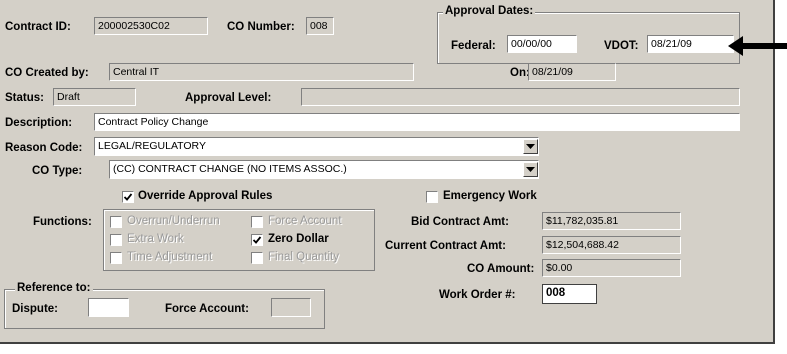 The width and height of the screenshot is (787, 354). Describe the element at coordinates (542, 44) in the screenshot. I see `federal-date-field: 00/00/00` at that location.